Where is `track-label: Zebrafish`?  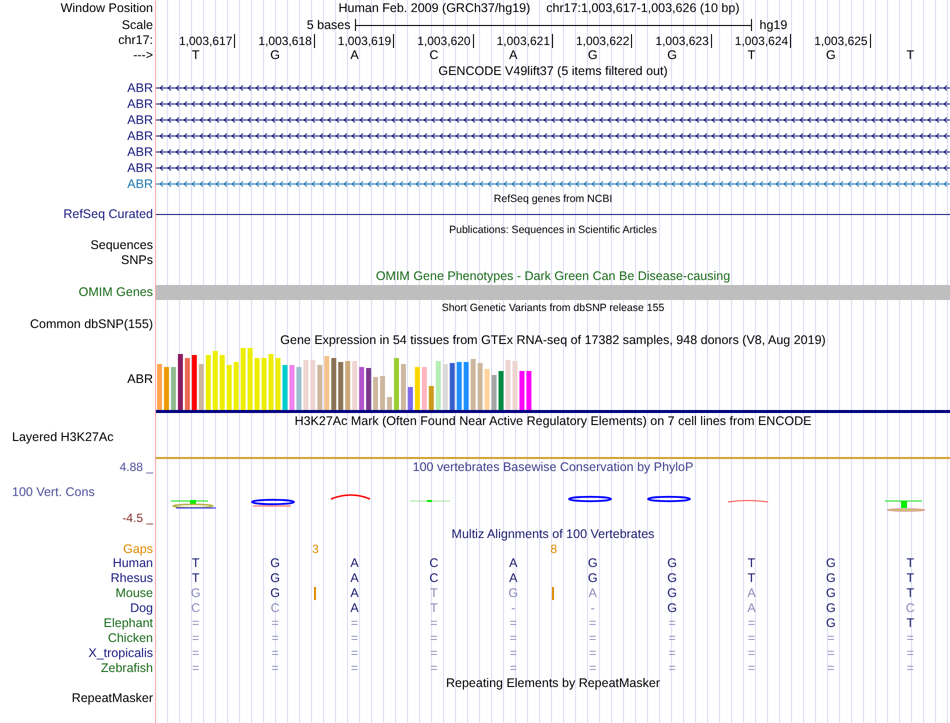
track-label: Zebrafish is located at coordinates (126, 668).